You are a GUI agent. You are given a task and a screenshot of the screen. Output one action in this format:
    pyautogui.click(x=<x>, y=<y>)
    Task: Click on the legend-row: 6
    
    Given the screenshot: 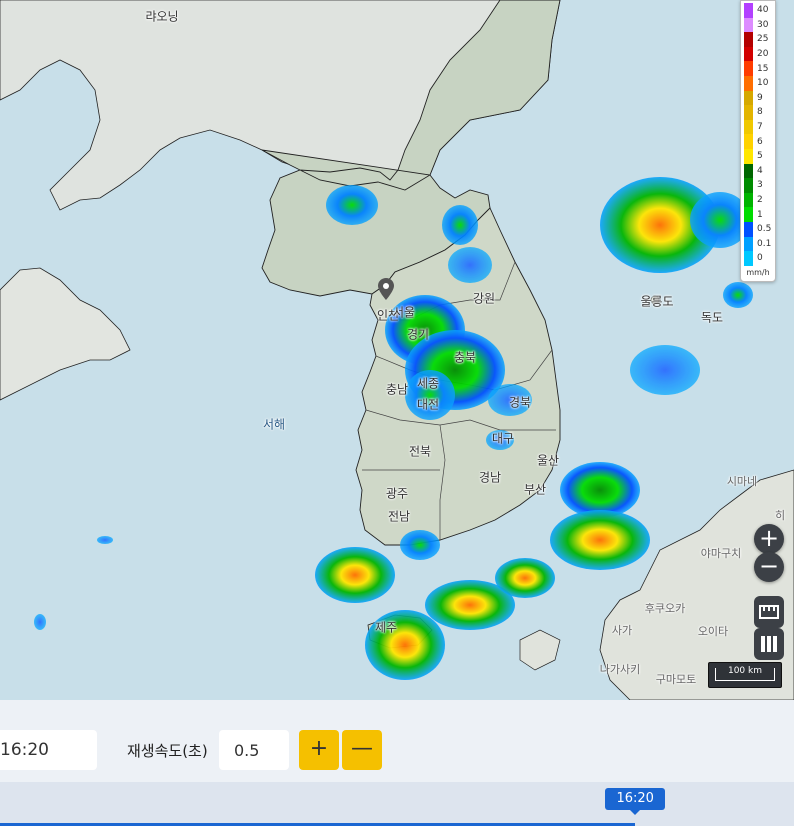 What is the action you would take?
    pyautogui.click(x=758, y=141)
    